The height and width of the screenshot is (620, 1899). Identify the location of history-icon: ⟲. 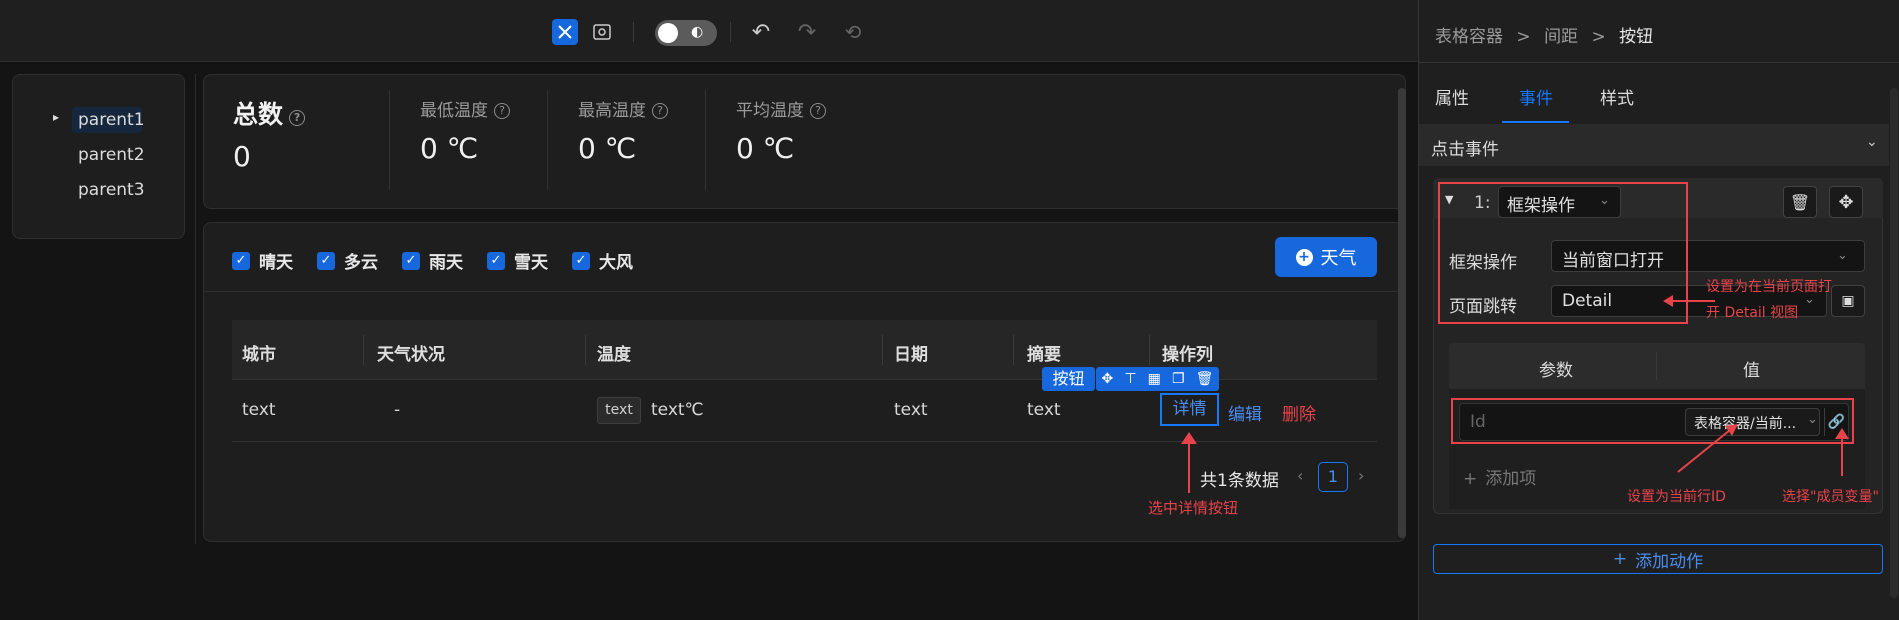
(853, 32).